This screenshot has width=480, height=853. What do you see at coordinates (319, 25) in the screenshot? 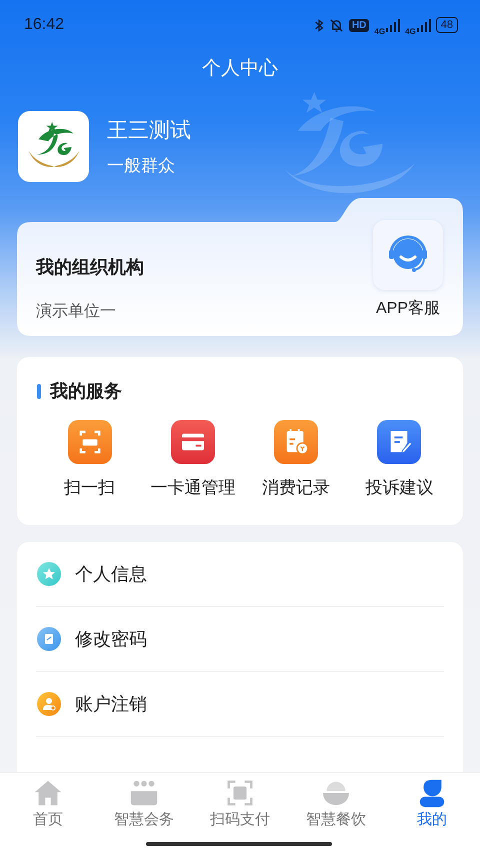
I see `bluetooth-icon` at bounding box center [319, 25].